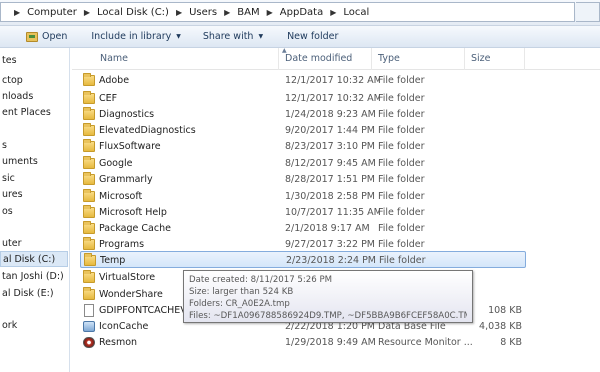 The image size is (600, 372). Describe the element at coordinates (239, 304) in the screenshot. I see `tooltip-folders: Folders: CR_A0E2A.tmp` at that location.